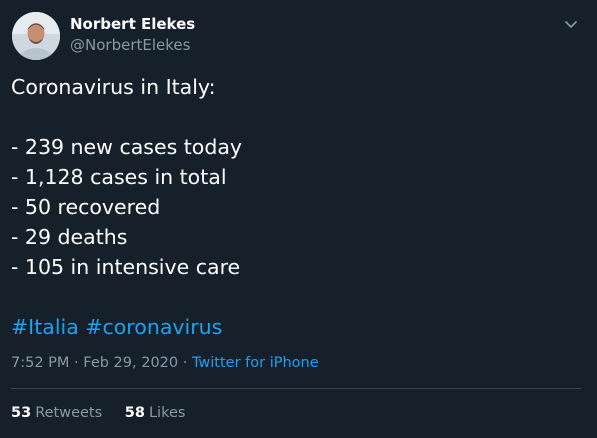  I want to click on tweet-time: 7:52 PM, so click(40, 363).